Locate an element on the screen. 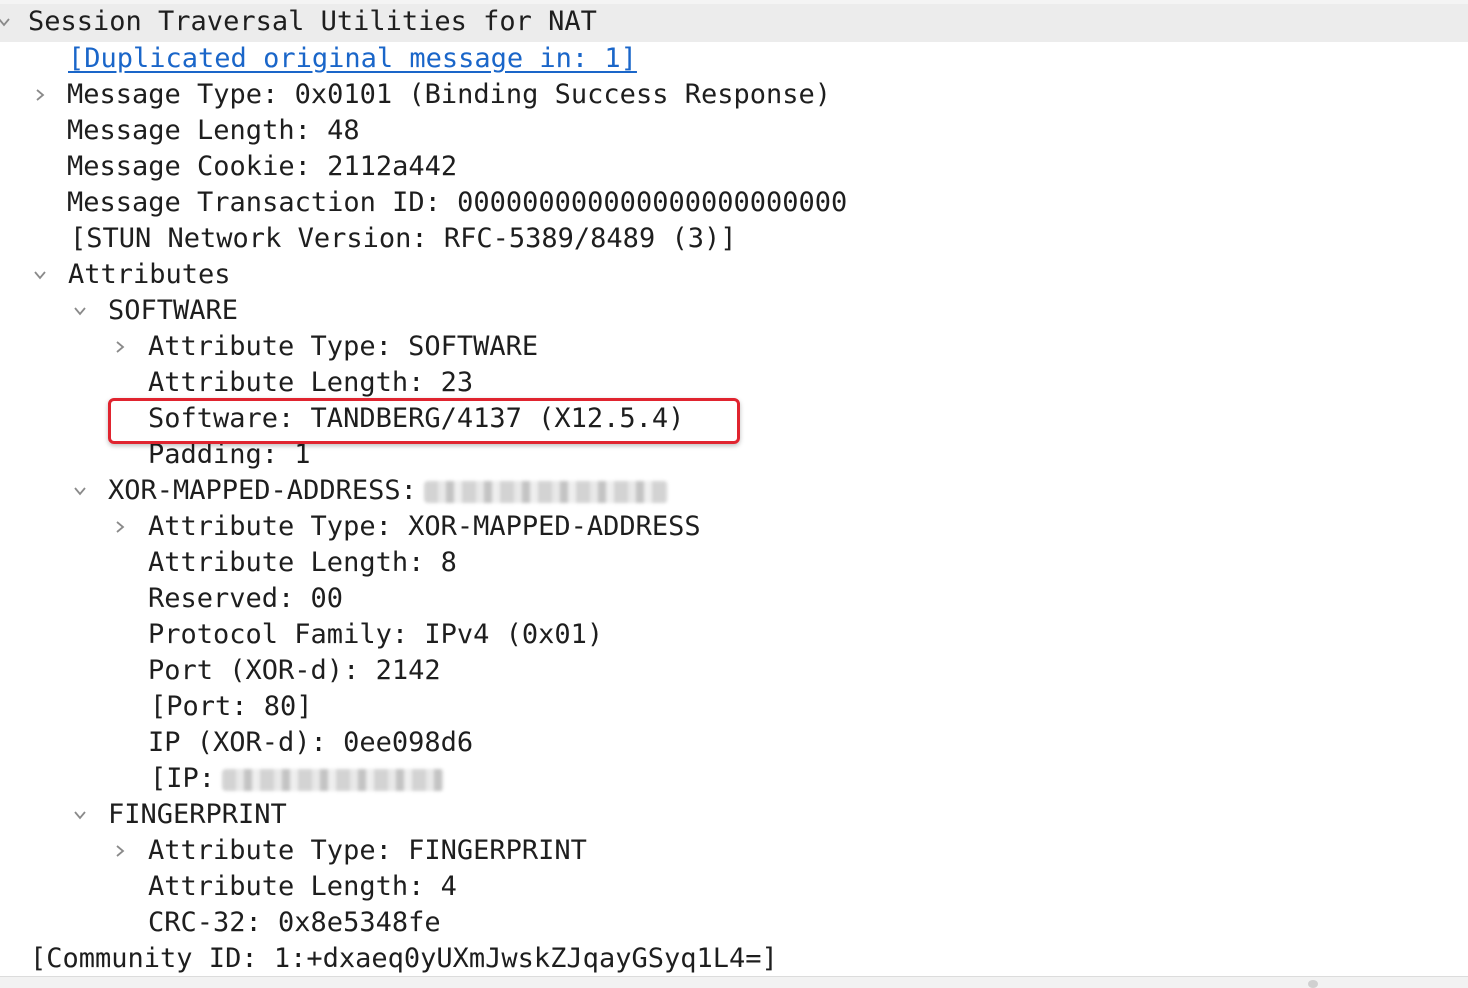 The width and height of the screenshot is (1468, 988). fingerprint-label: FINGERPRINT is located at coordinates (197, 814).